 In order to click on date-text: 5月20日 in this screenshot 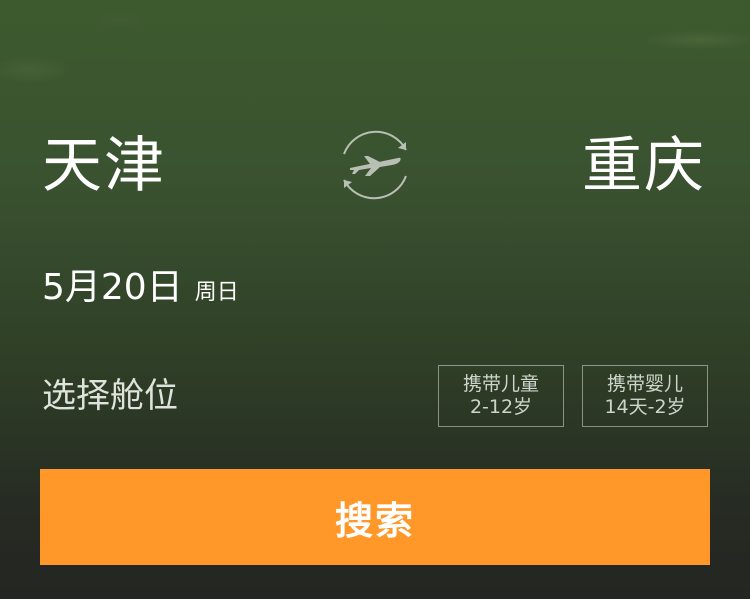, I will do `click(112, 287)`.